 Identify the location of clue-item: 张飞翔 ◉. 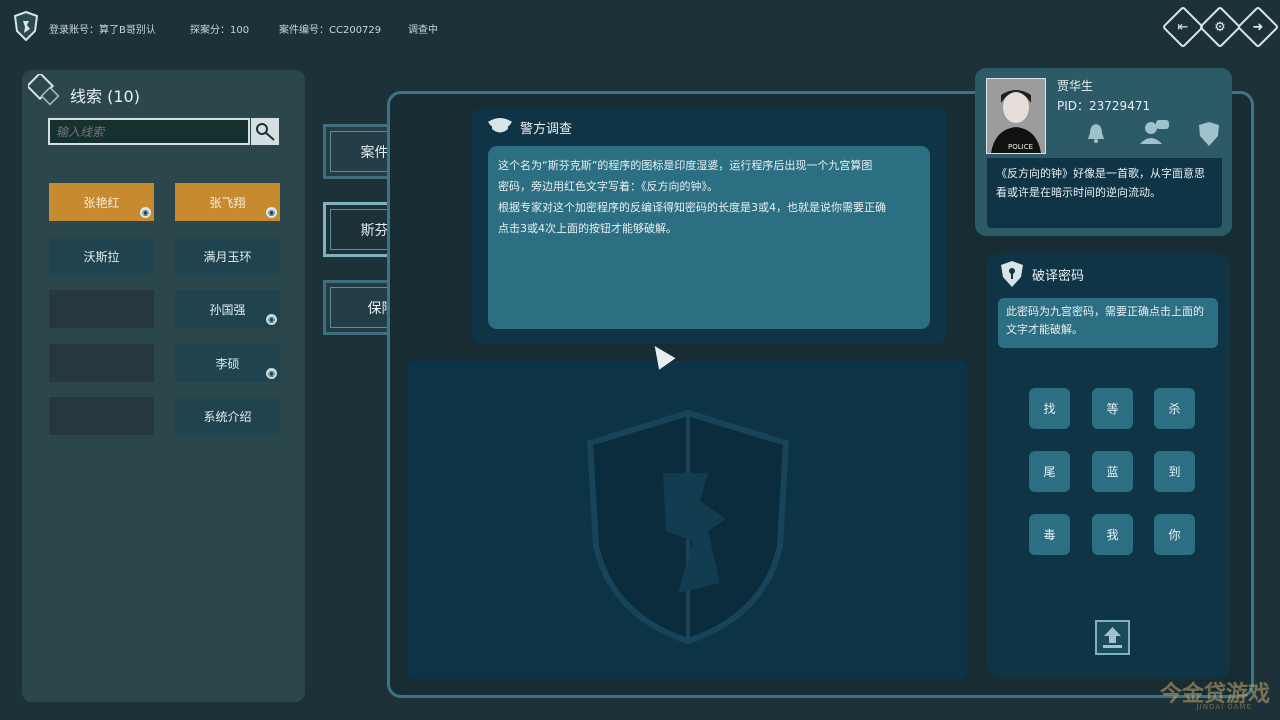
(227, 202).